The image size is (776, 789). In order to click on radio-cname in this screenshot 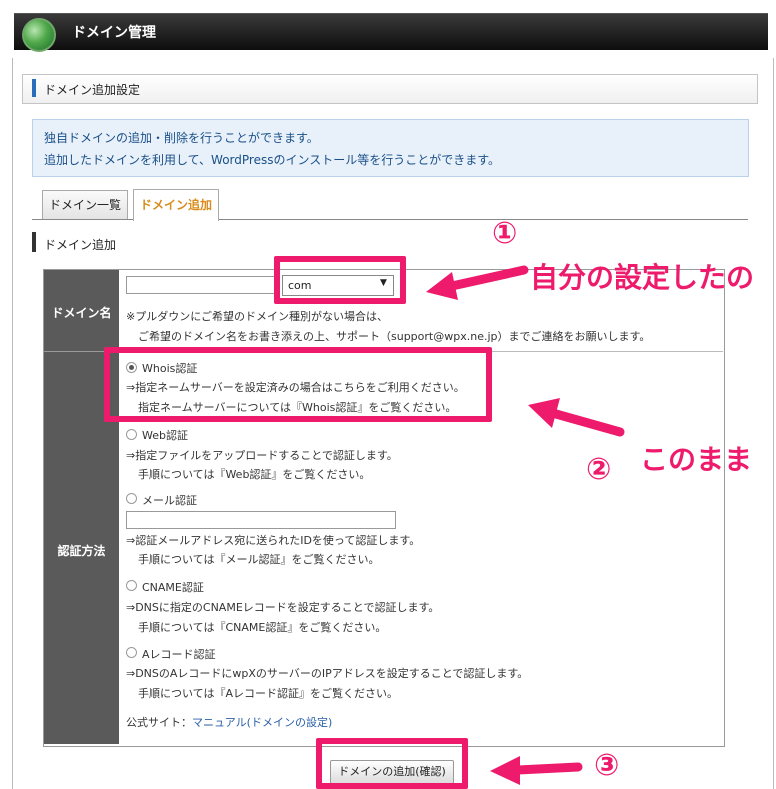, I will do `click(131, 585)`.